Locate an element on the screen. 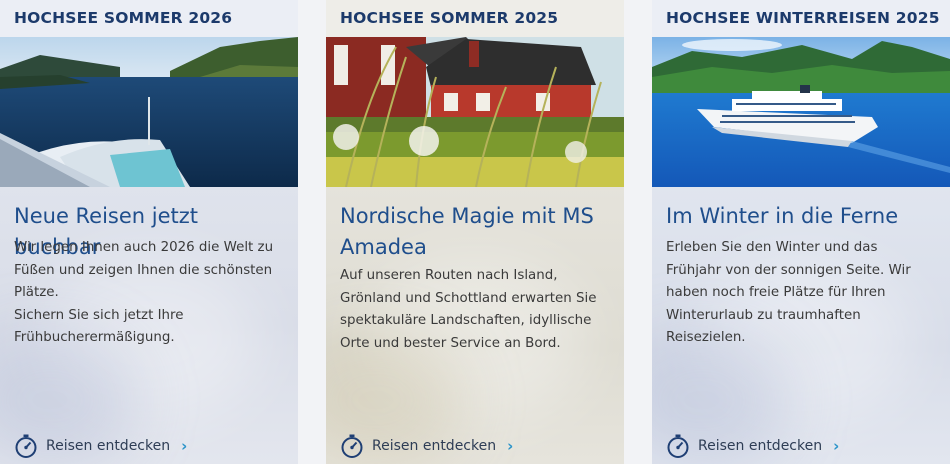  card-eyebrow: HOCHSEE SOMMER 2025 is located at coordinates (475, 18).